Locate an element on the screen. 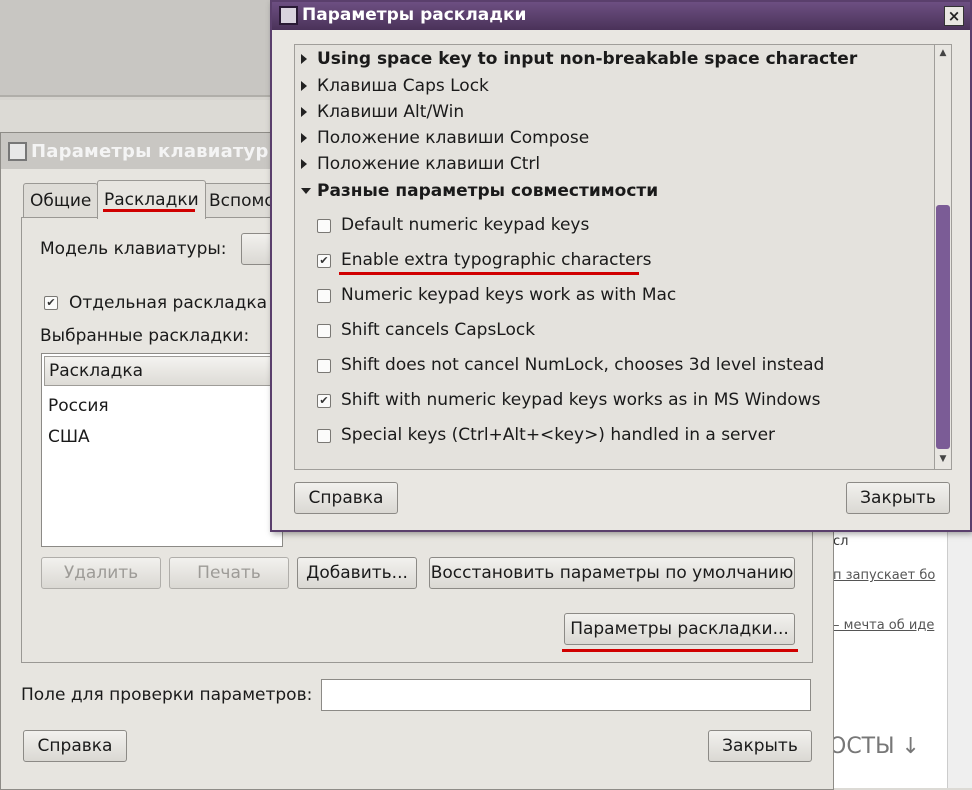 This screenshot has height=790, width=972. close-icon: × is located at coordinates (954, 16).